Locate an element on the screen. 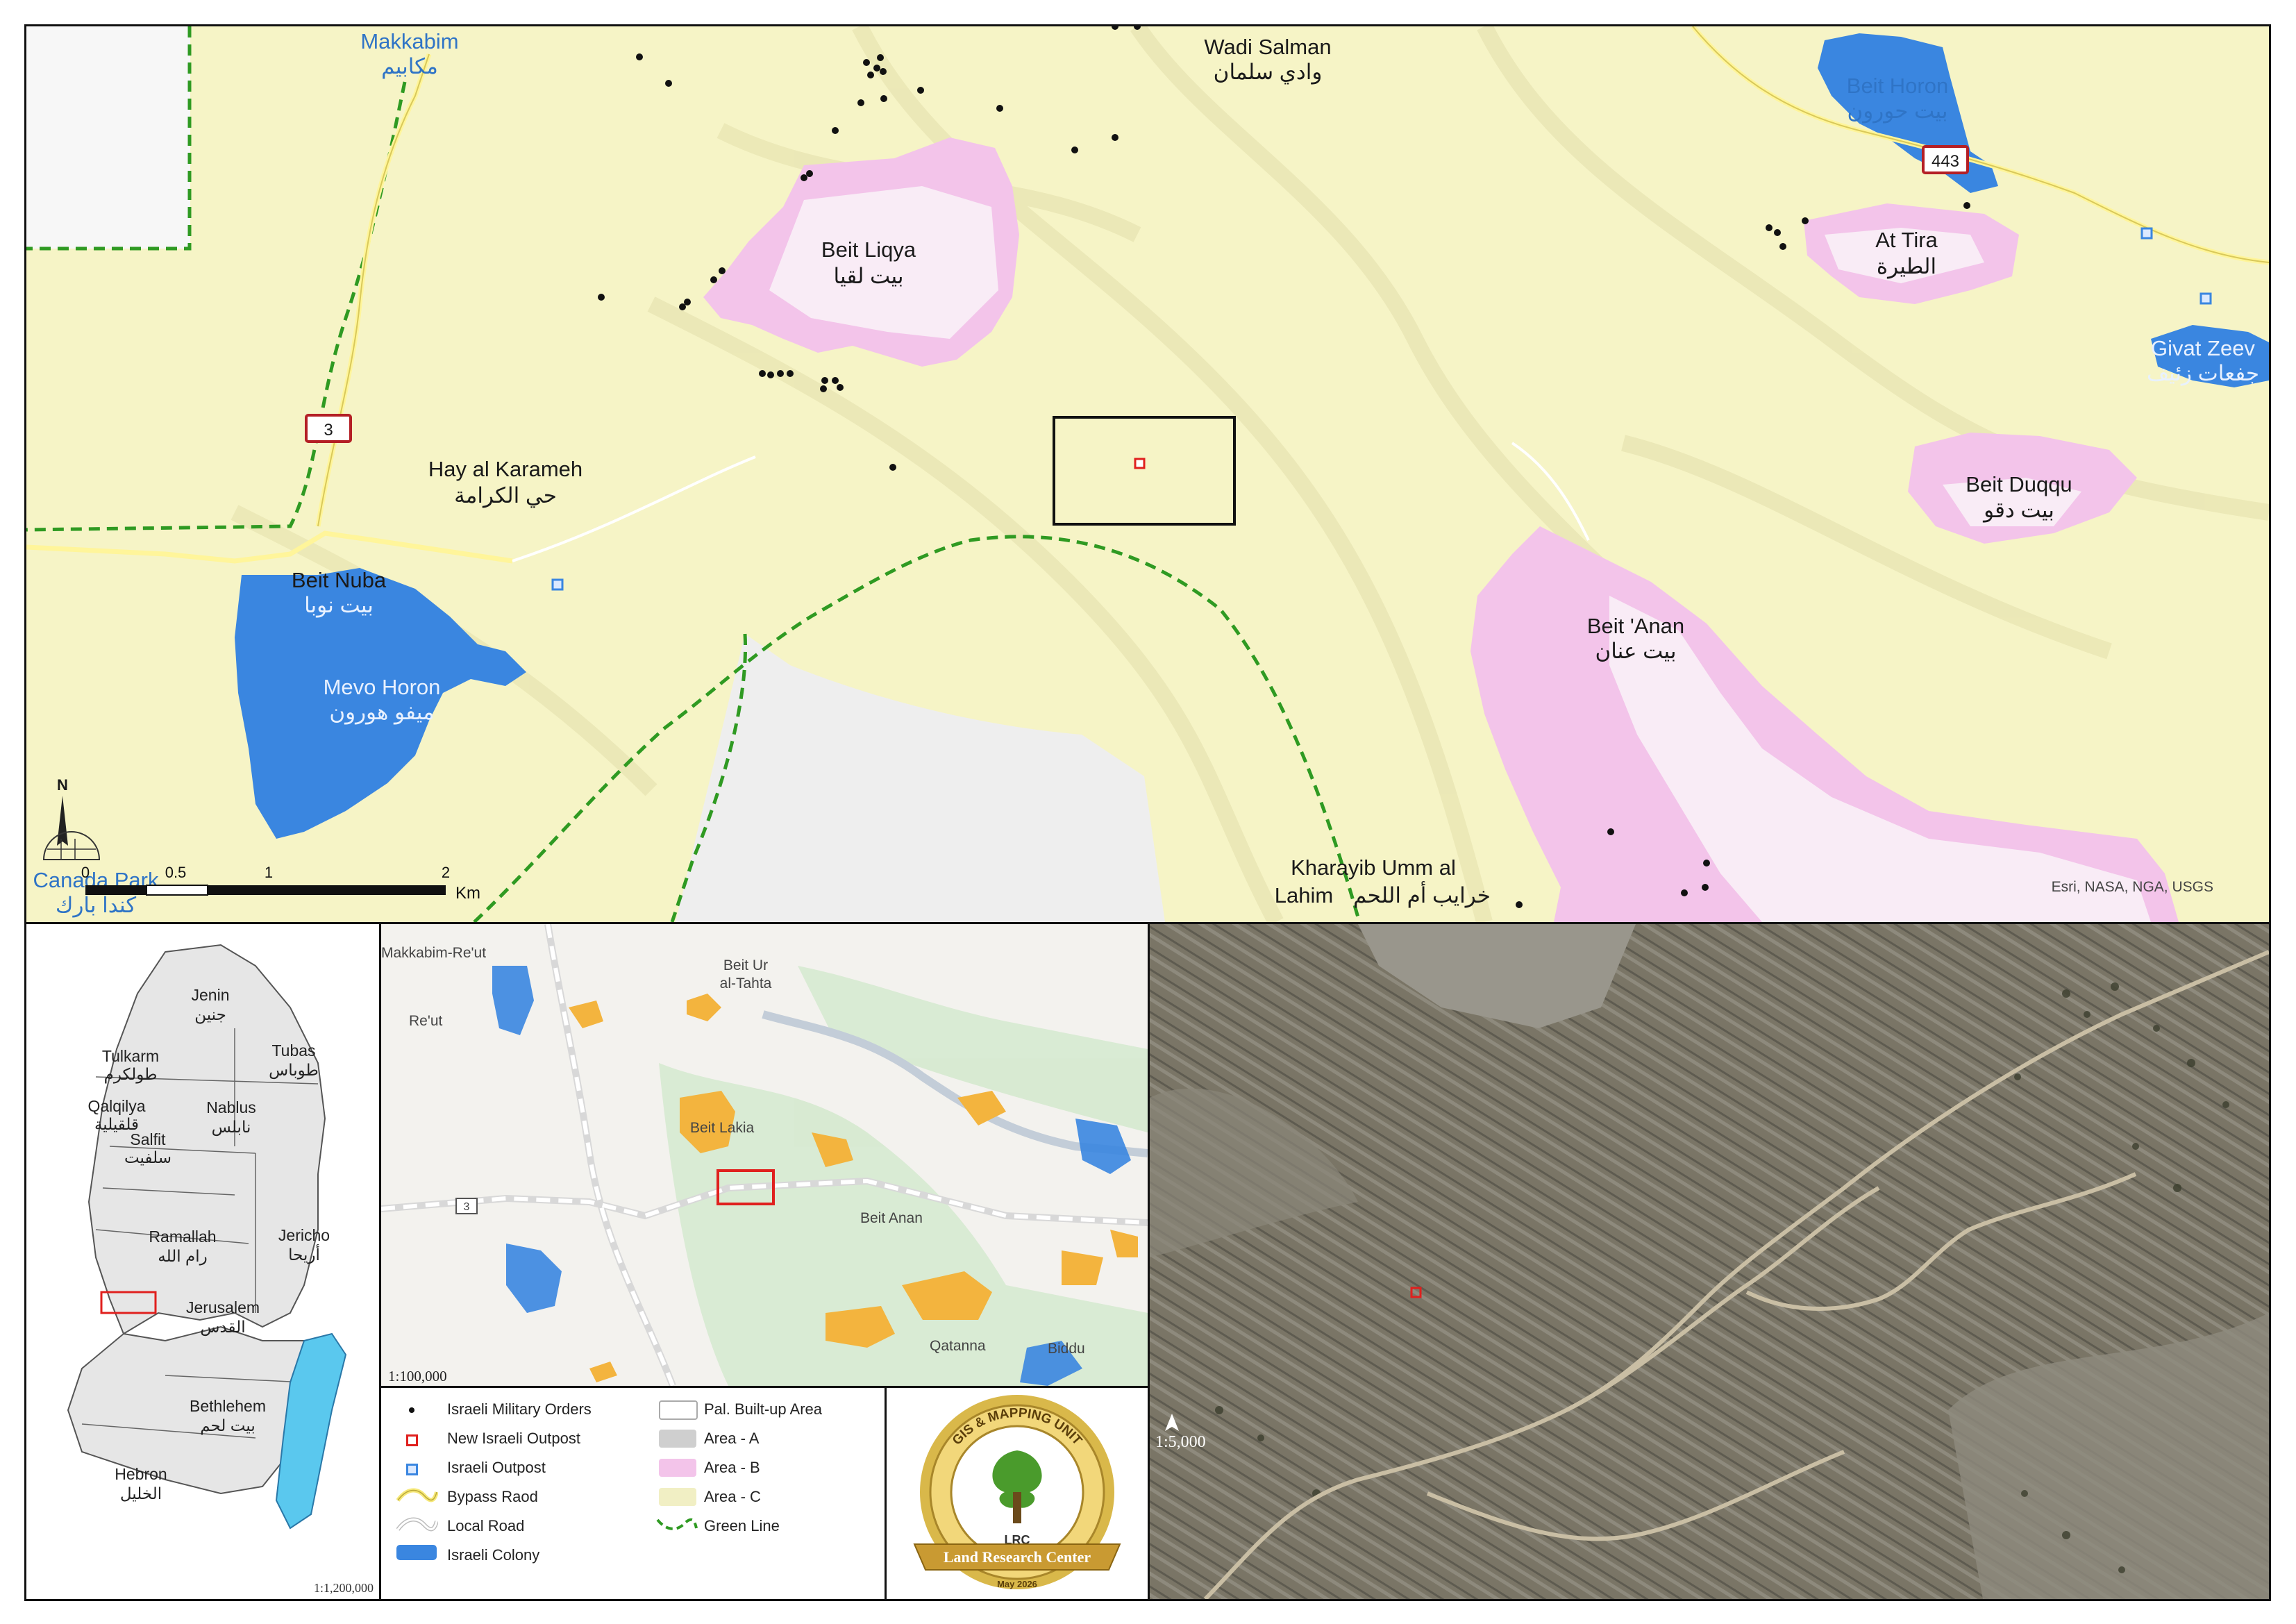 This screenshot has width=2296, height=1624. svg-text: al-Tahta is located at coordinates (746, 984).